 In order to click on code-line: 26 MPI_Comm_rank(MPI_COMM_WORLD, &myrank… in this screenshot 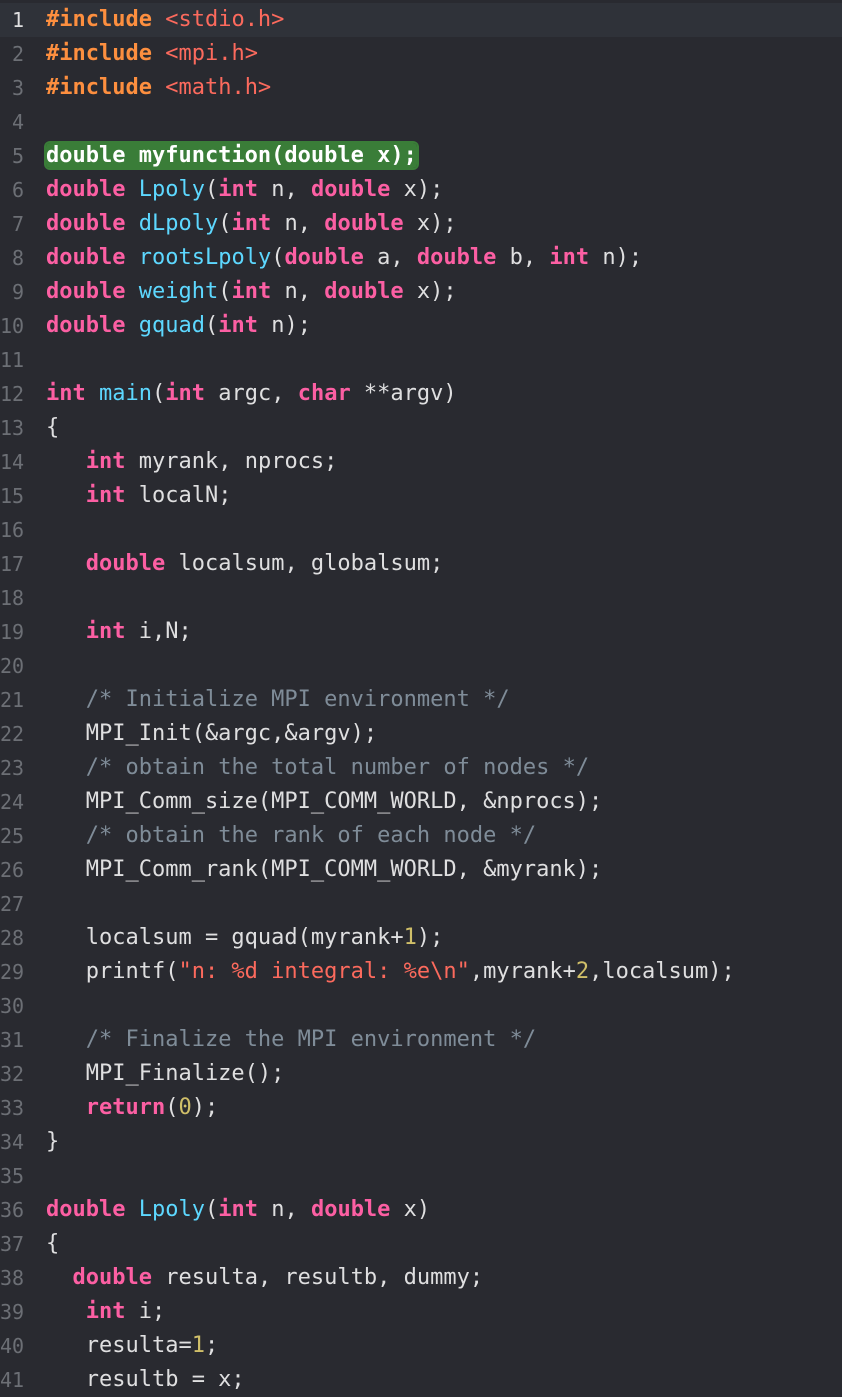, I will do `click(421, 870)`.